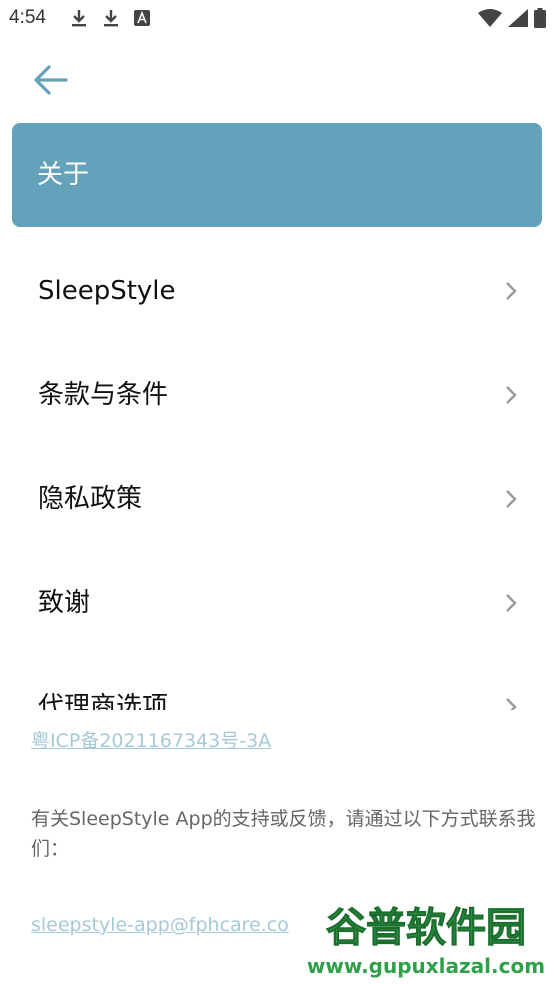 This screenshot has height=984, width=554. I want to click on menu-item-privacy: 隐私政策, so click(277, 500).